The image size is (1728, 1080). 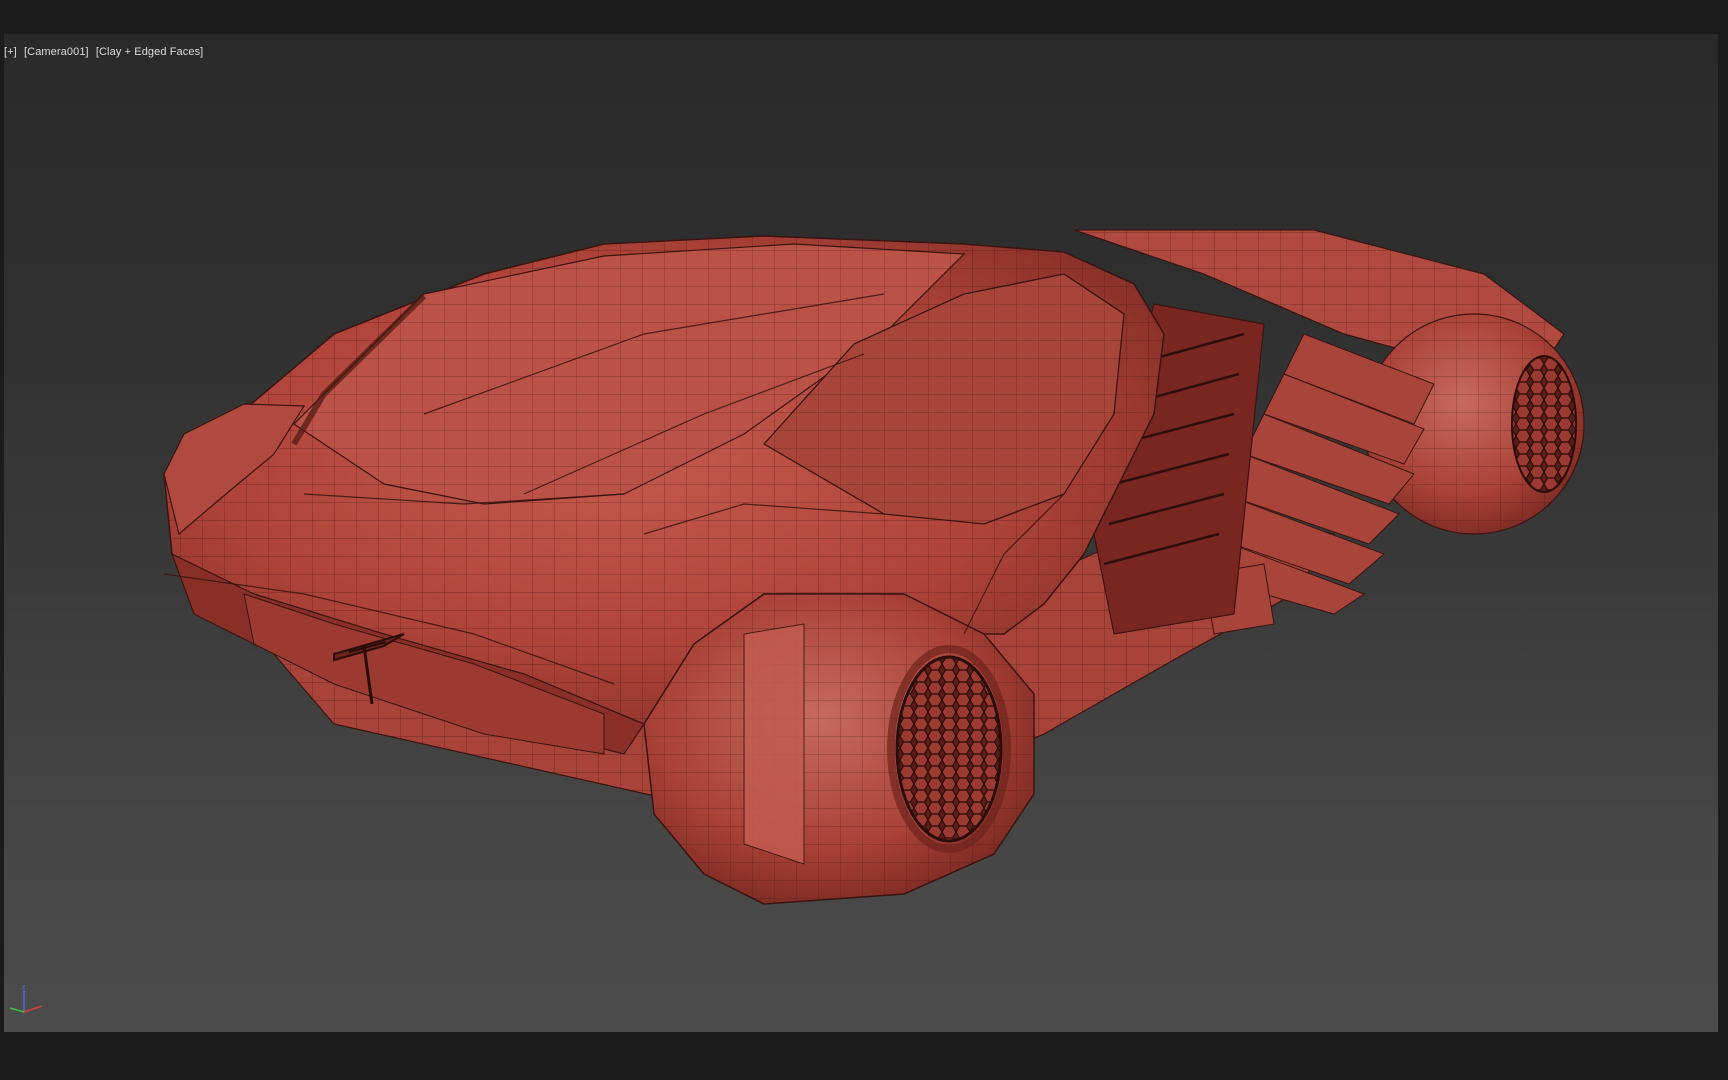 What do you see at coordinates (56, 52) in the screenshot?
I see `viewport-camera-menu: [Camera001]` at bounding box center [56, 52].